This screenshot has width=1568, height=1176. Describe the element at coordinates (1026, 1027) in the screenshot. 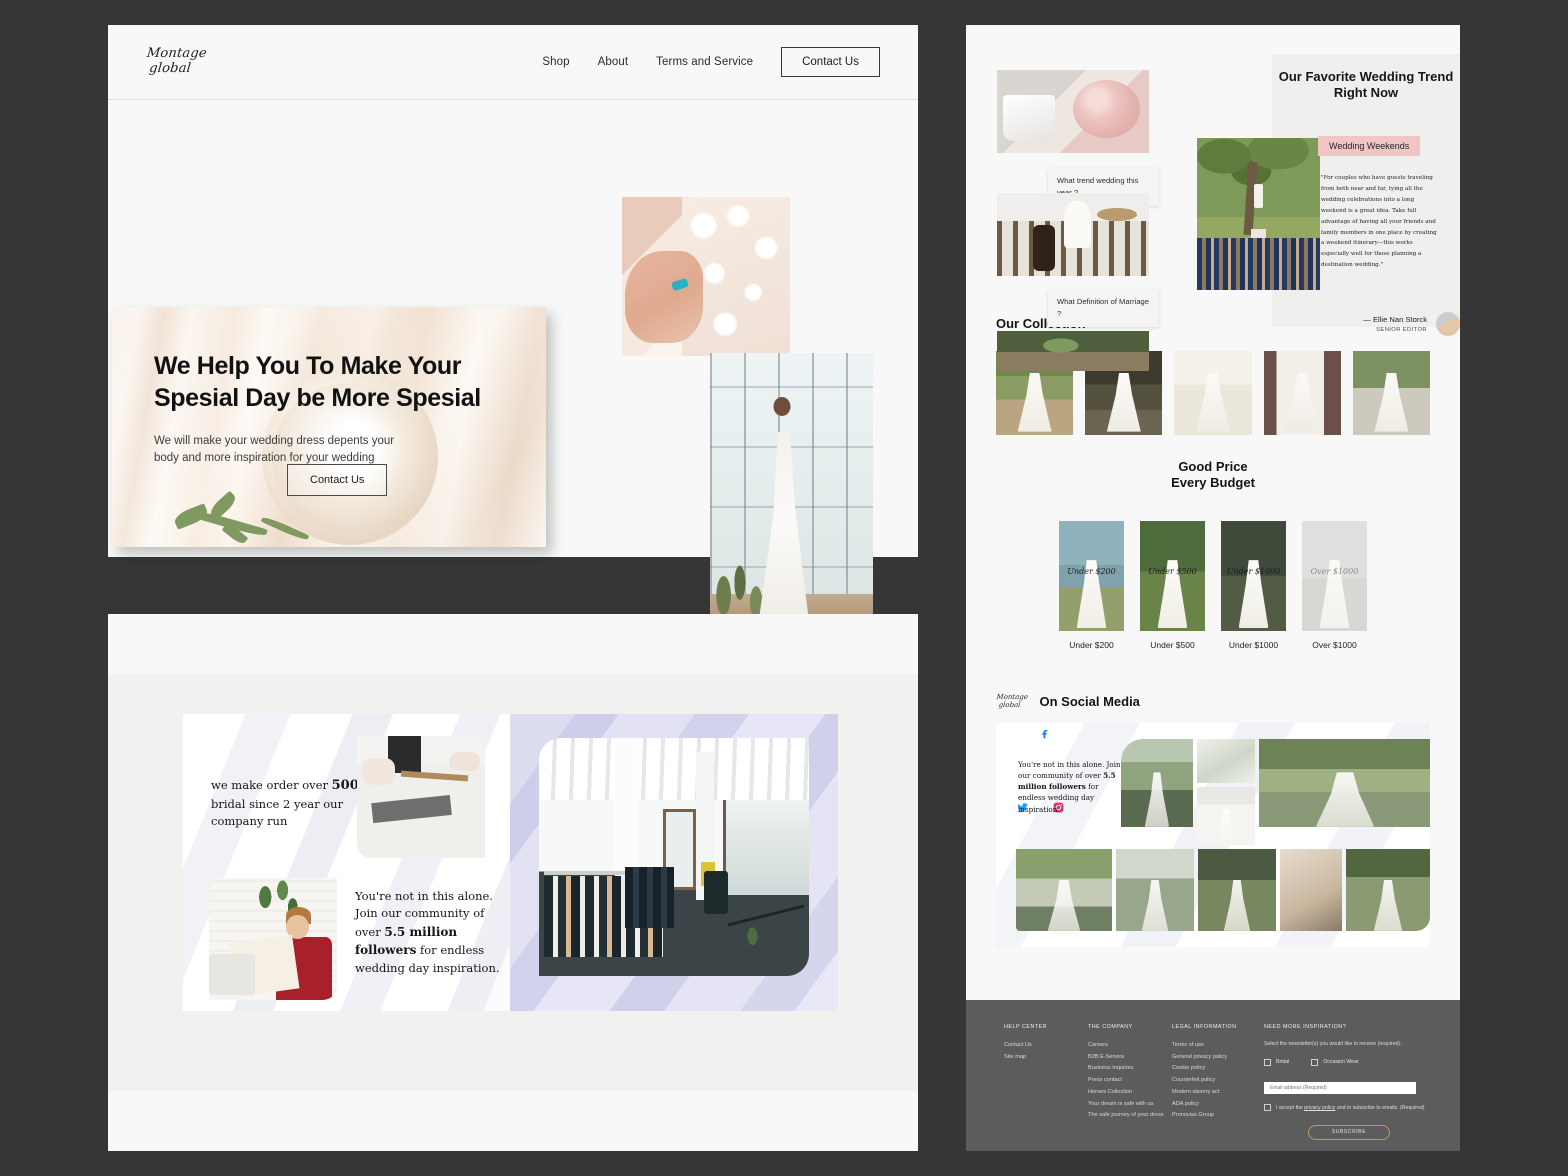

I see `footer-column-heading: HELP CENTER` at that location.